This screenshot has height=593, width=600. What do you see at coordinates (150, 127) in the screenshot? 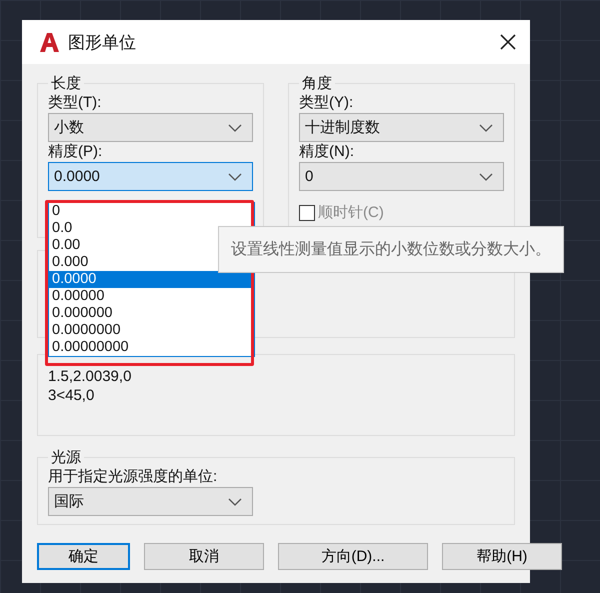
I see `dropdown: 小数` at bounding box center [150, 127].